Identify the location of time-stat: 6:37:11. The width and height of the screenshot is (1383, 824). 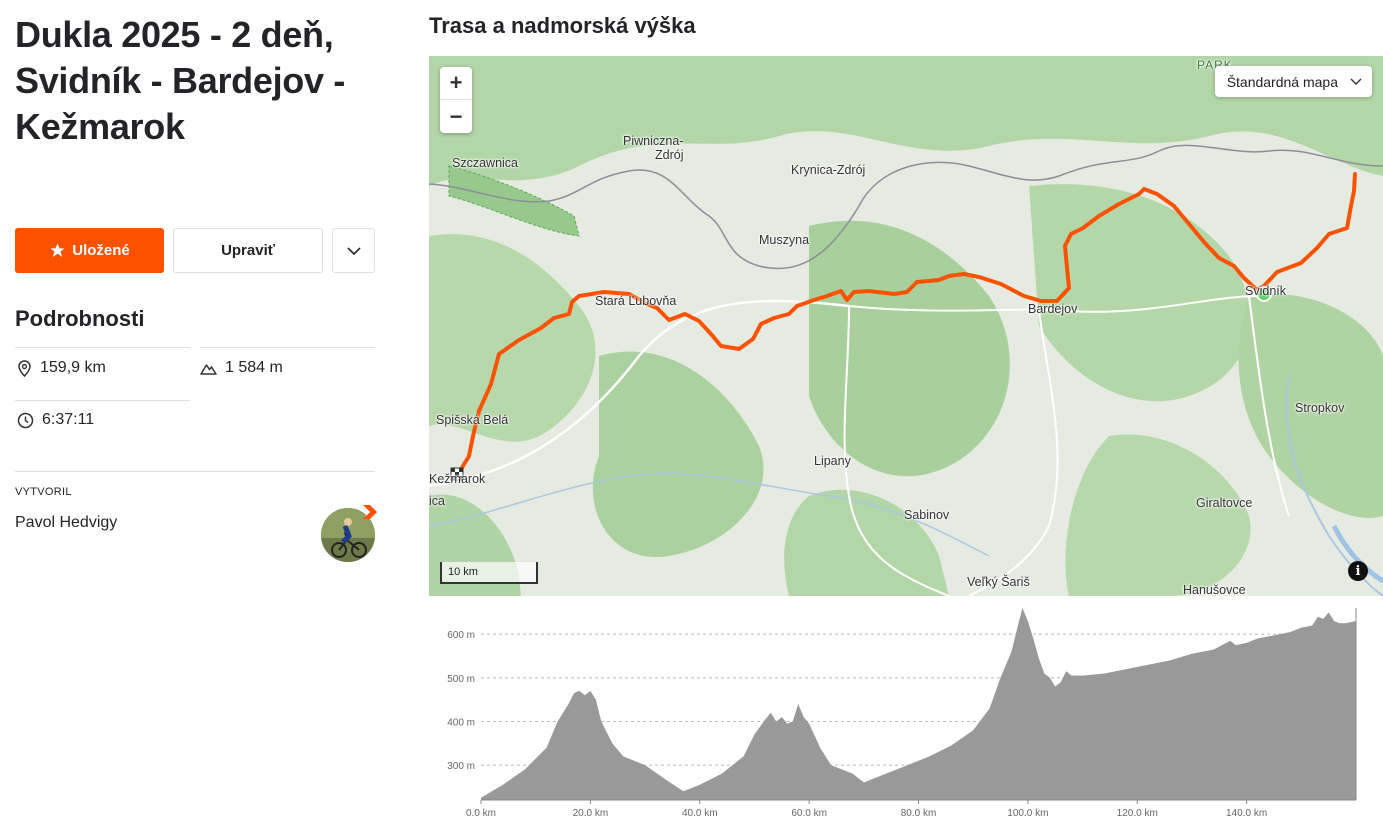
(55, 420).